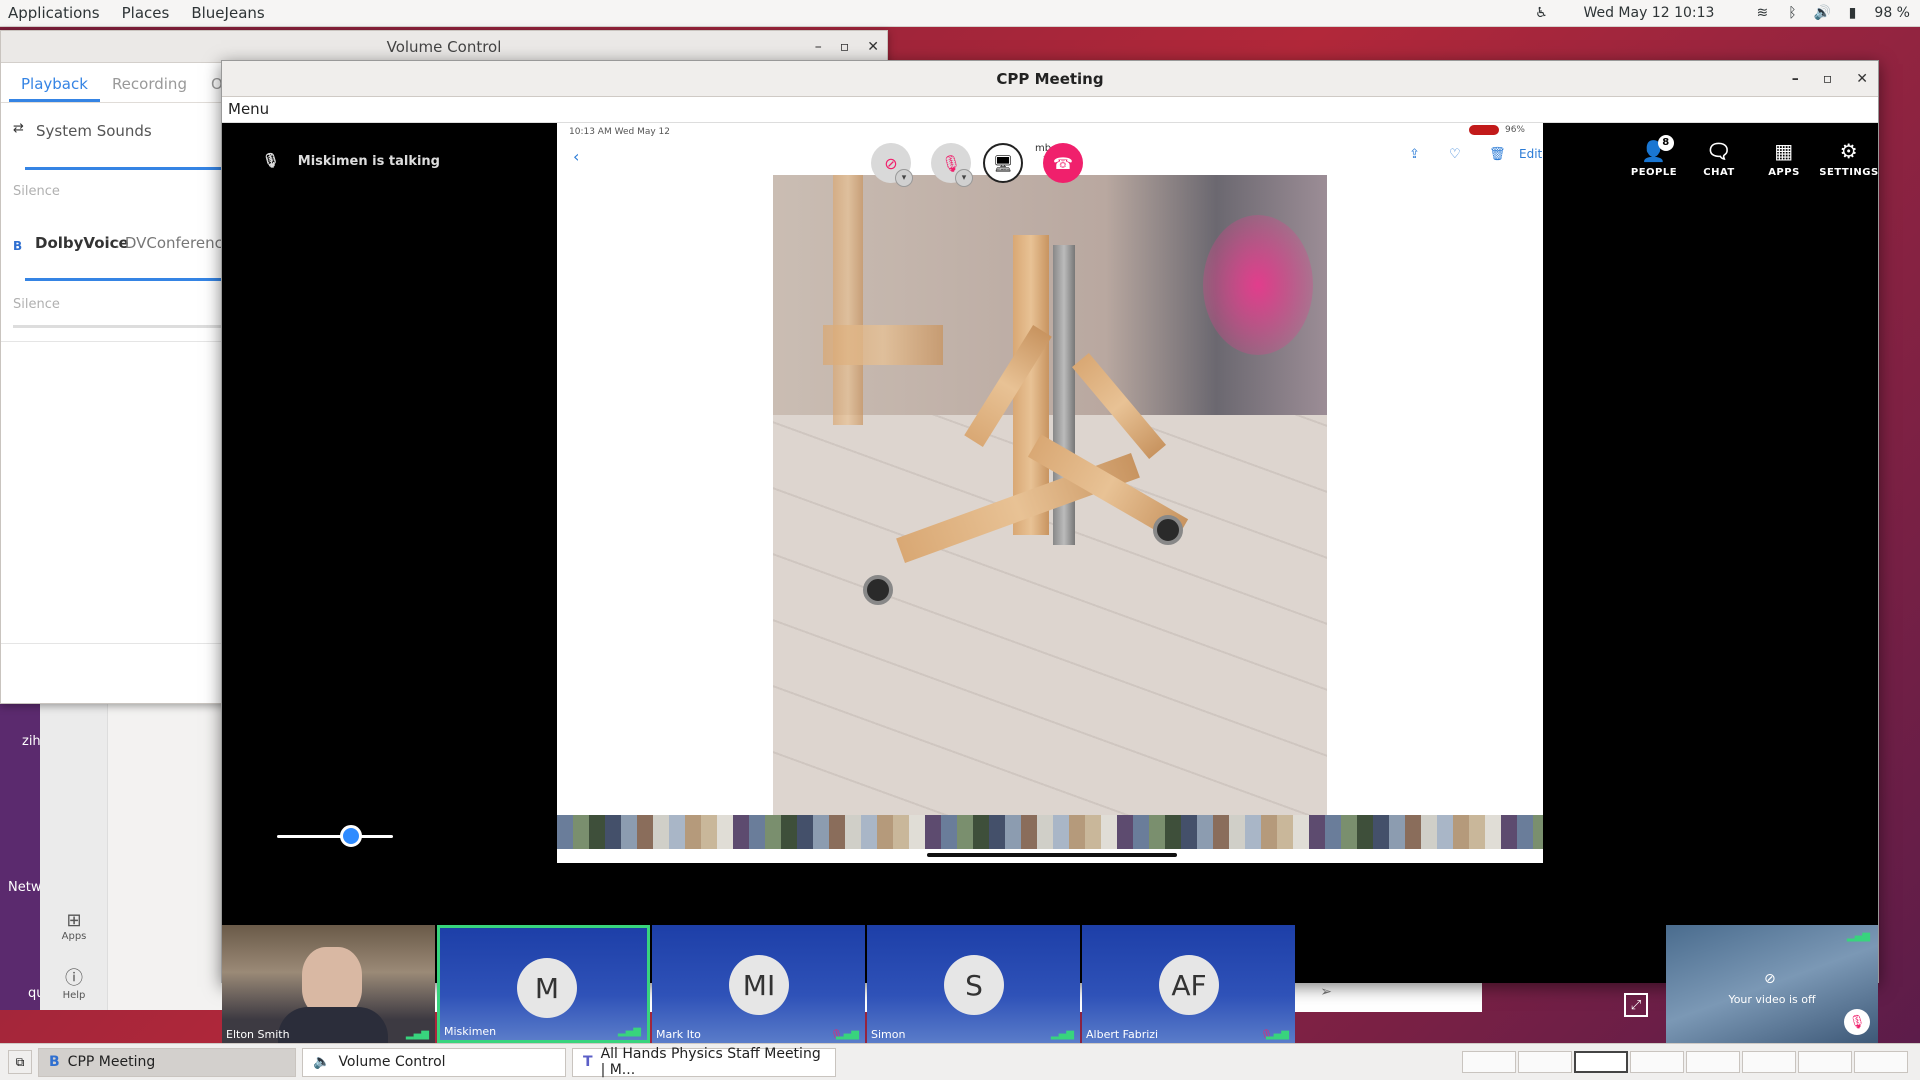  What do you see at coordinates (1792, 13) in the screenshot?
I see `bluetooth-icon: ᛒ` at bounding box center [1792, 13].